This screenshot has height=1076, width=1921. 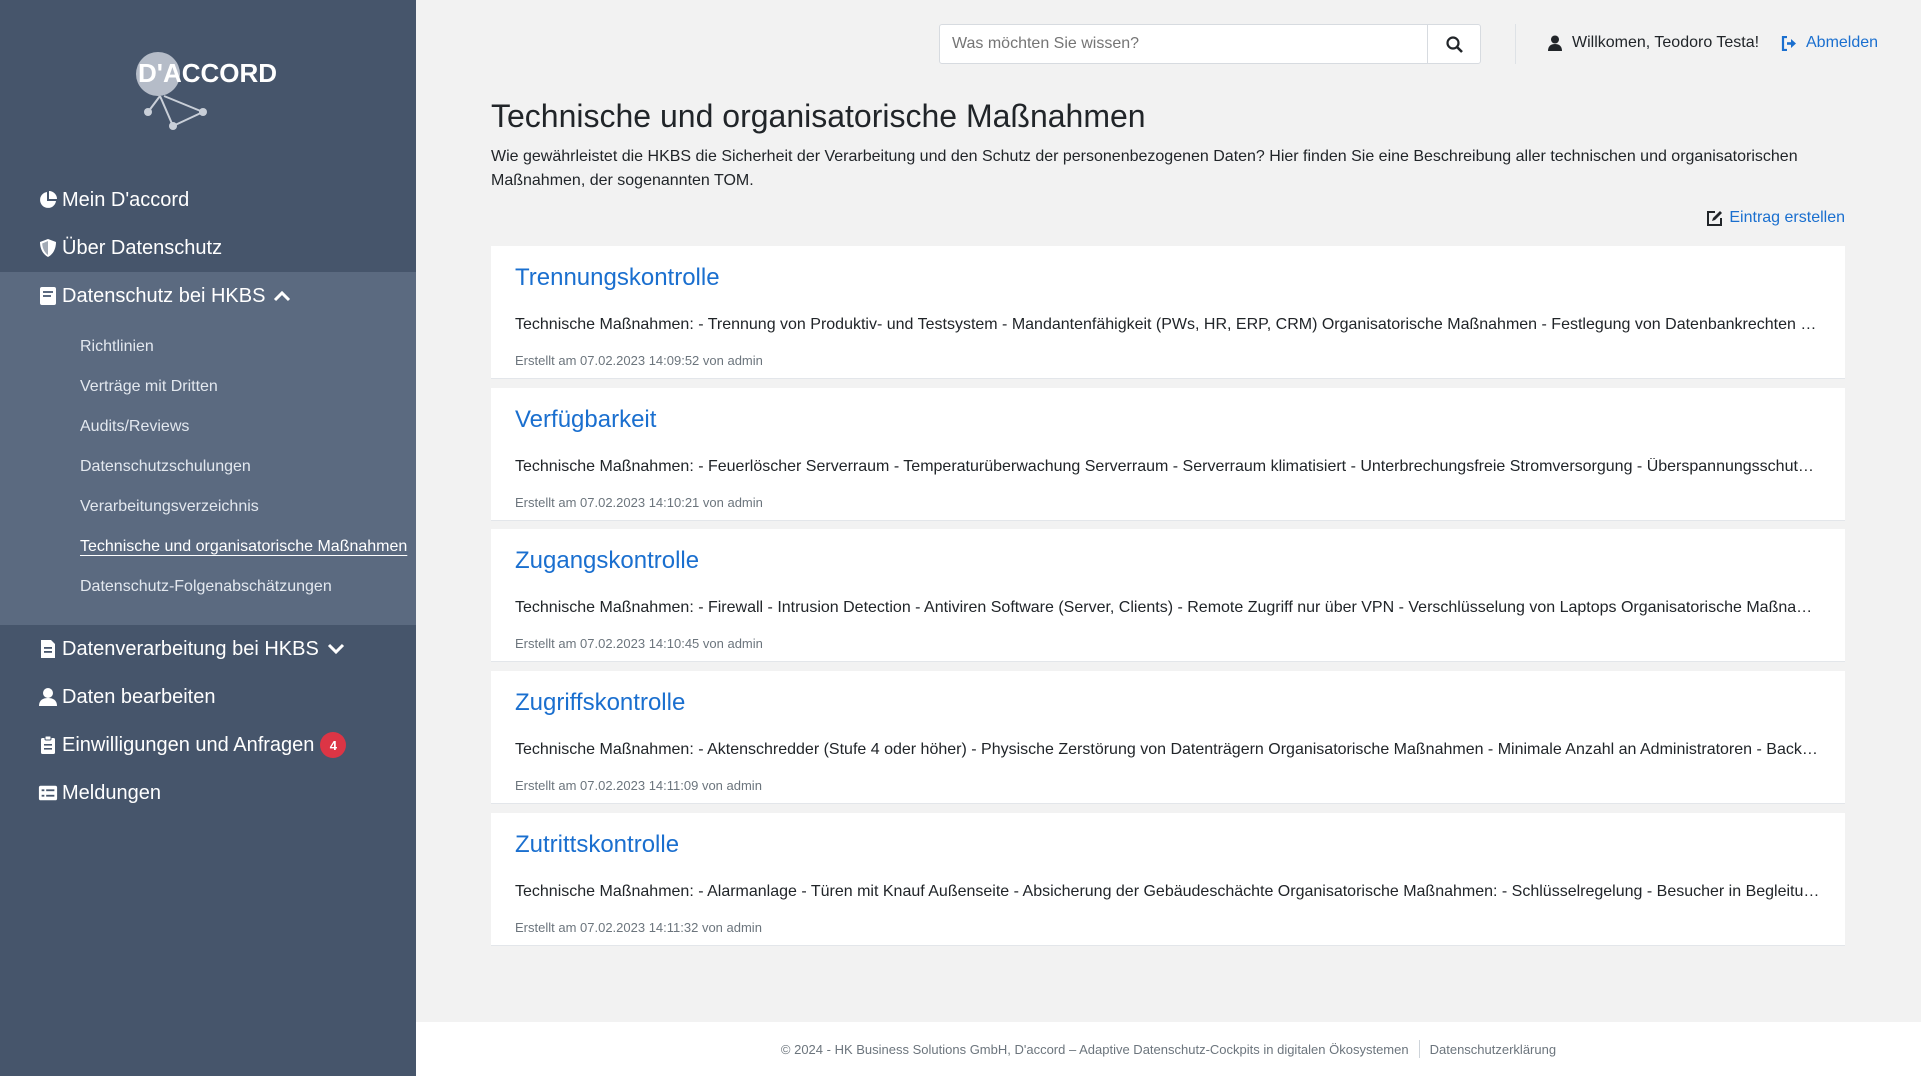 I want to click on search-button, so click(x=1453, y=44).